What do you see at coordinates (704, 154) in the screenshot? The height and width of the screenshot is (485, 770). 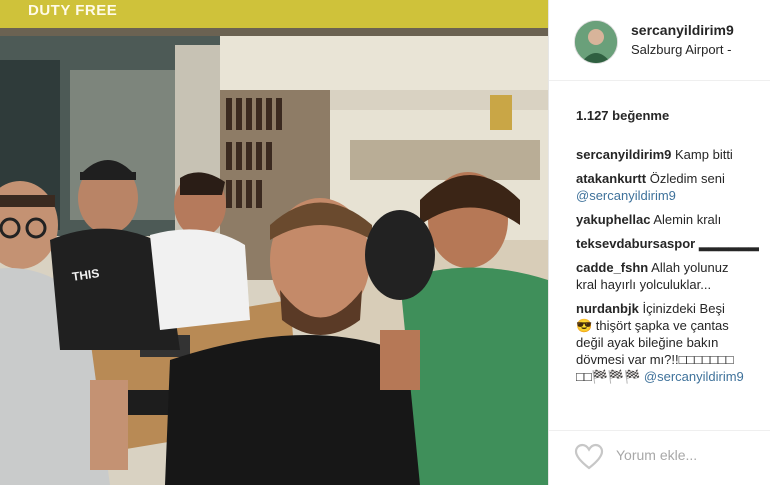 I see `comment-text: Kamp bitti` at bounding box center [704, 154].